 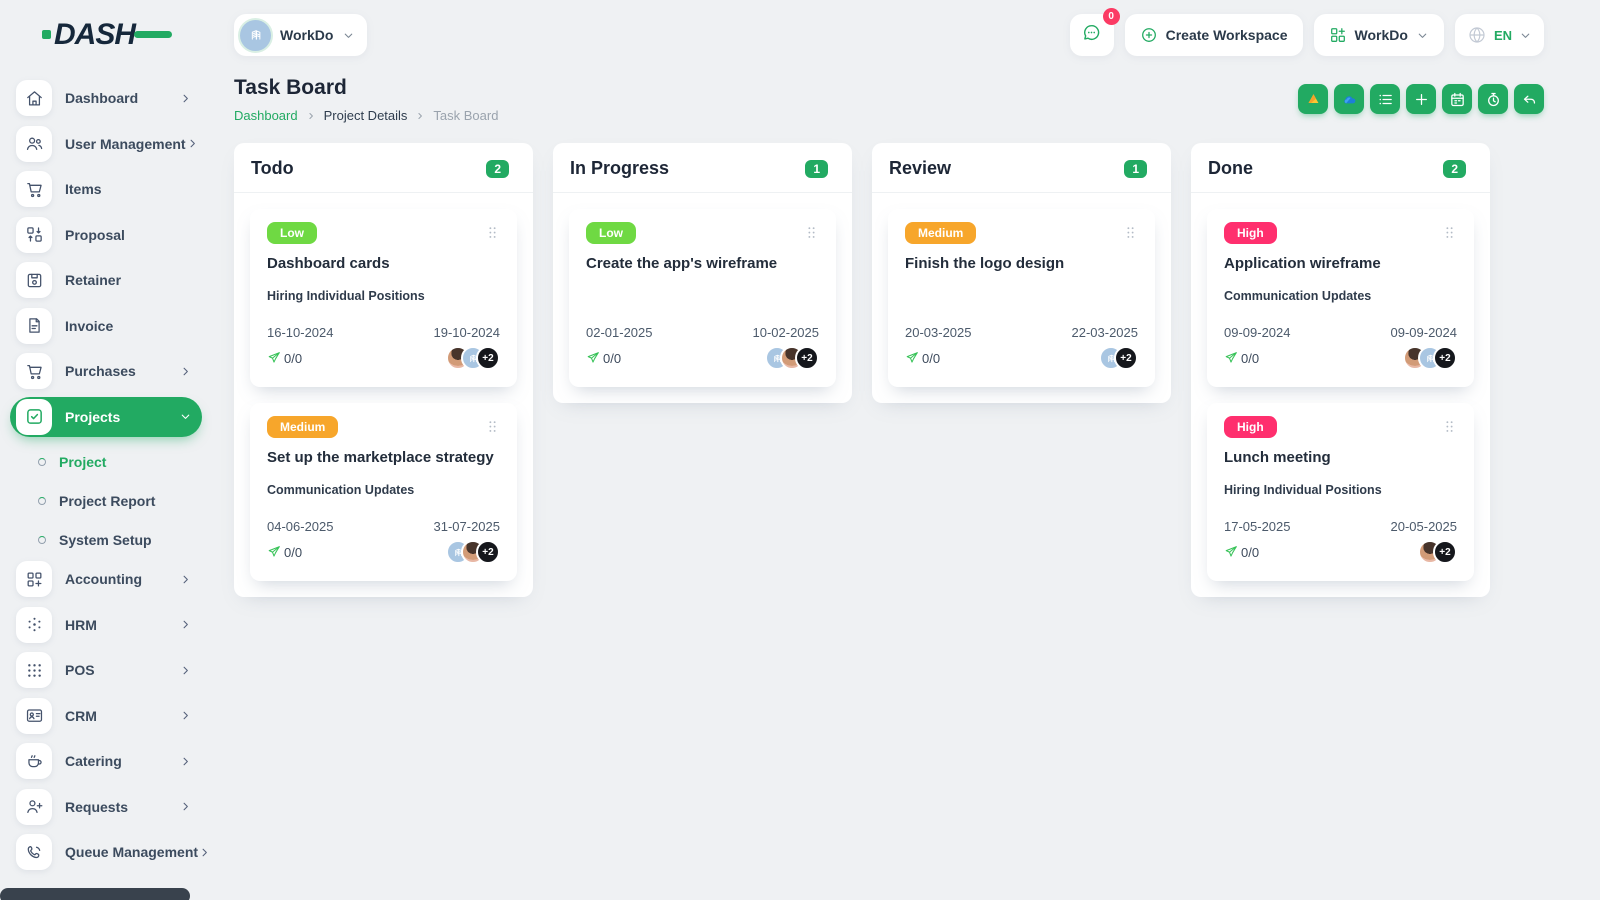 I want to click on task-title: Create the app's wireframe, so click(x=702, y=263).